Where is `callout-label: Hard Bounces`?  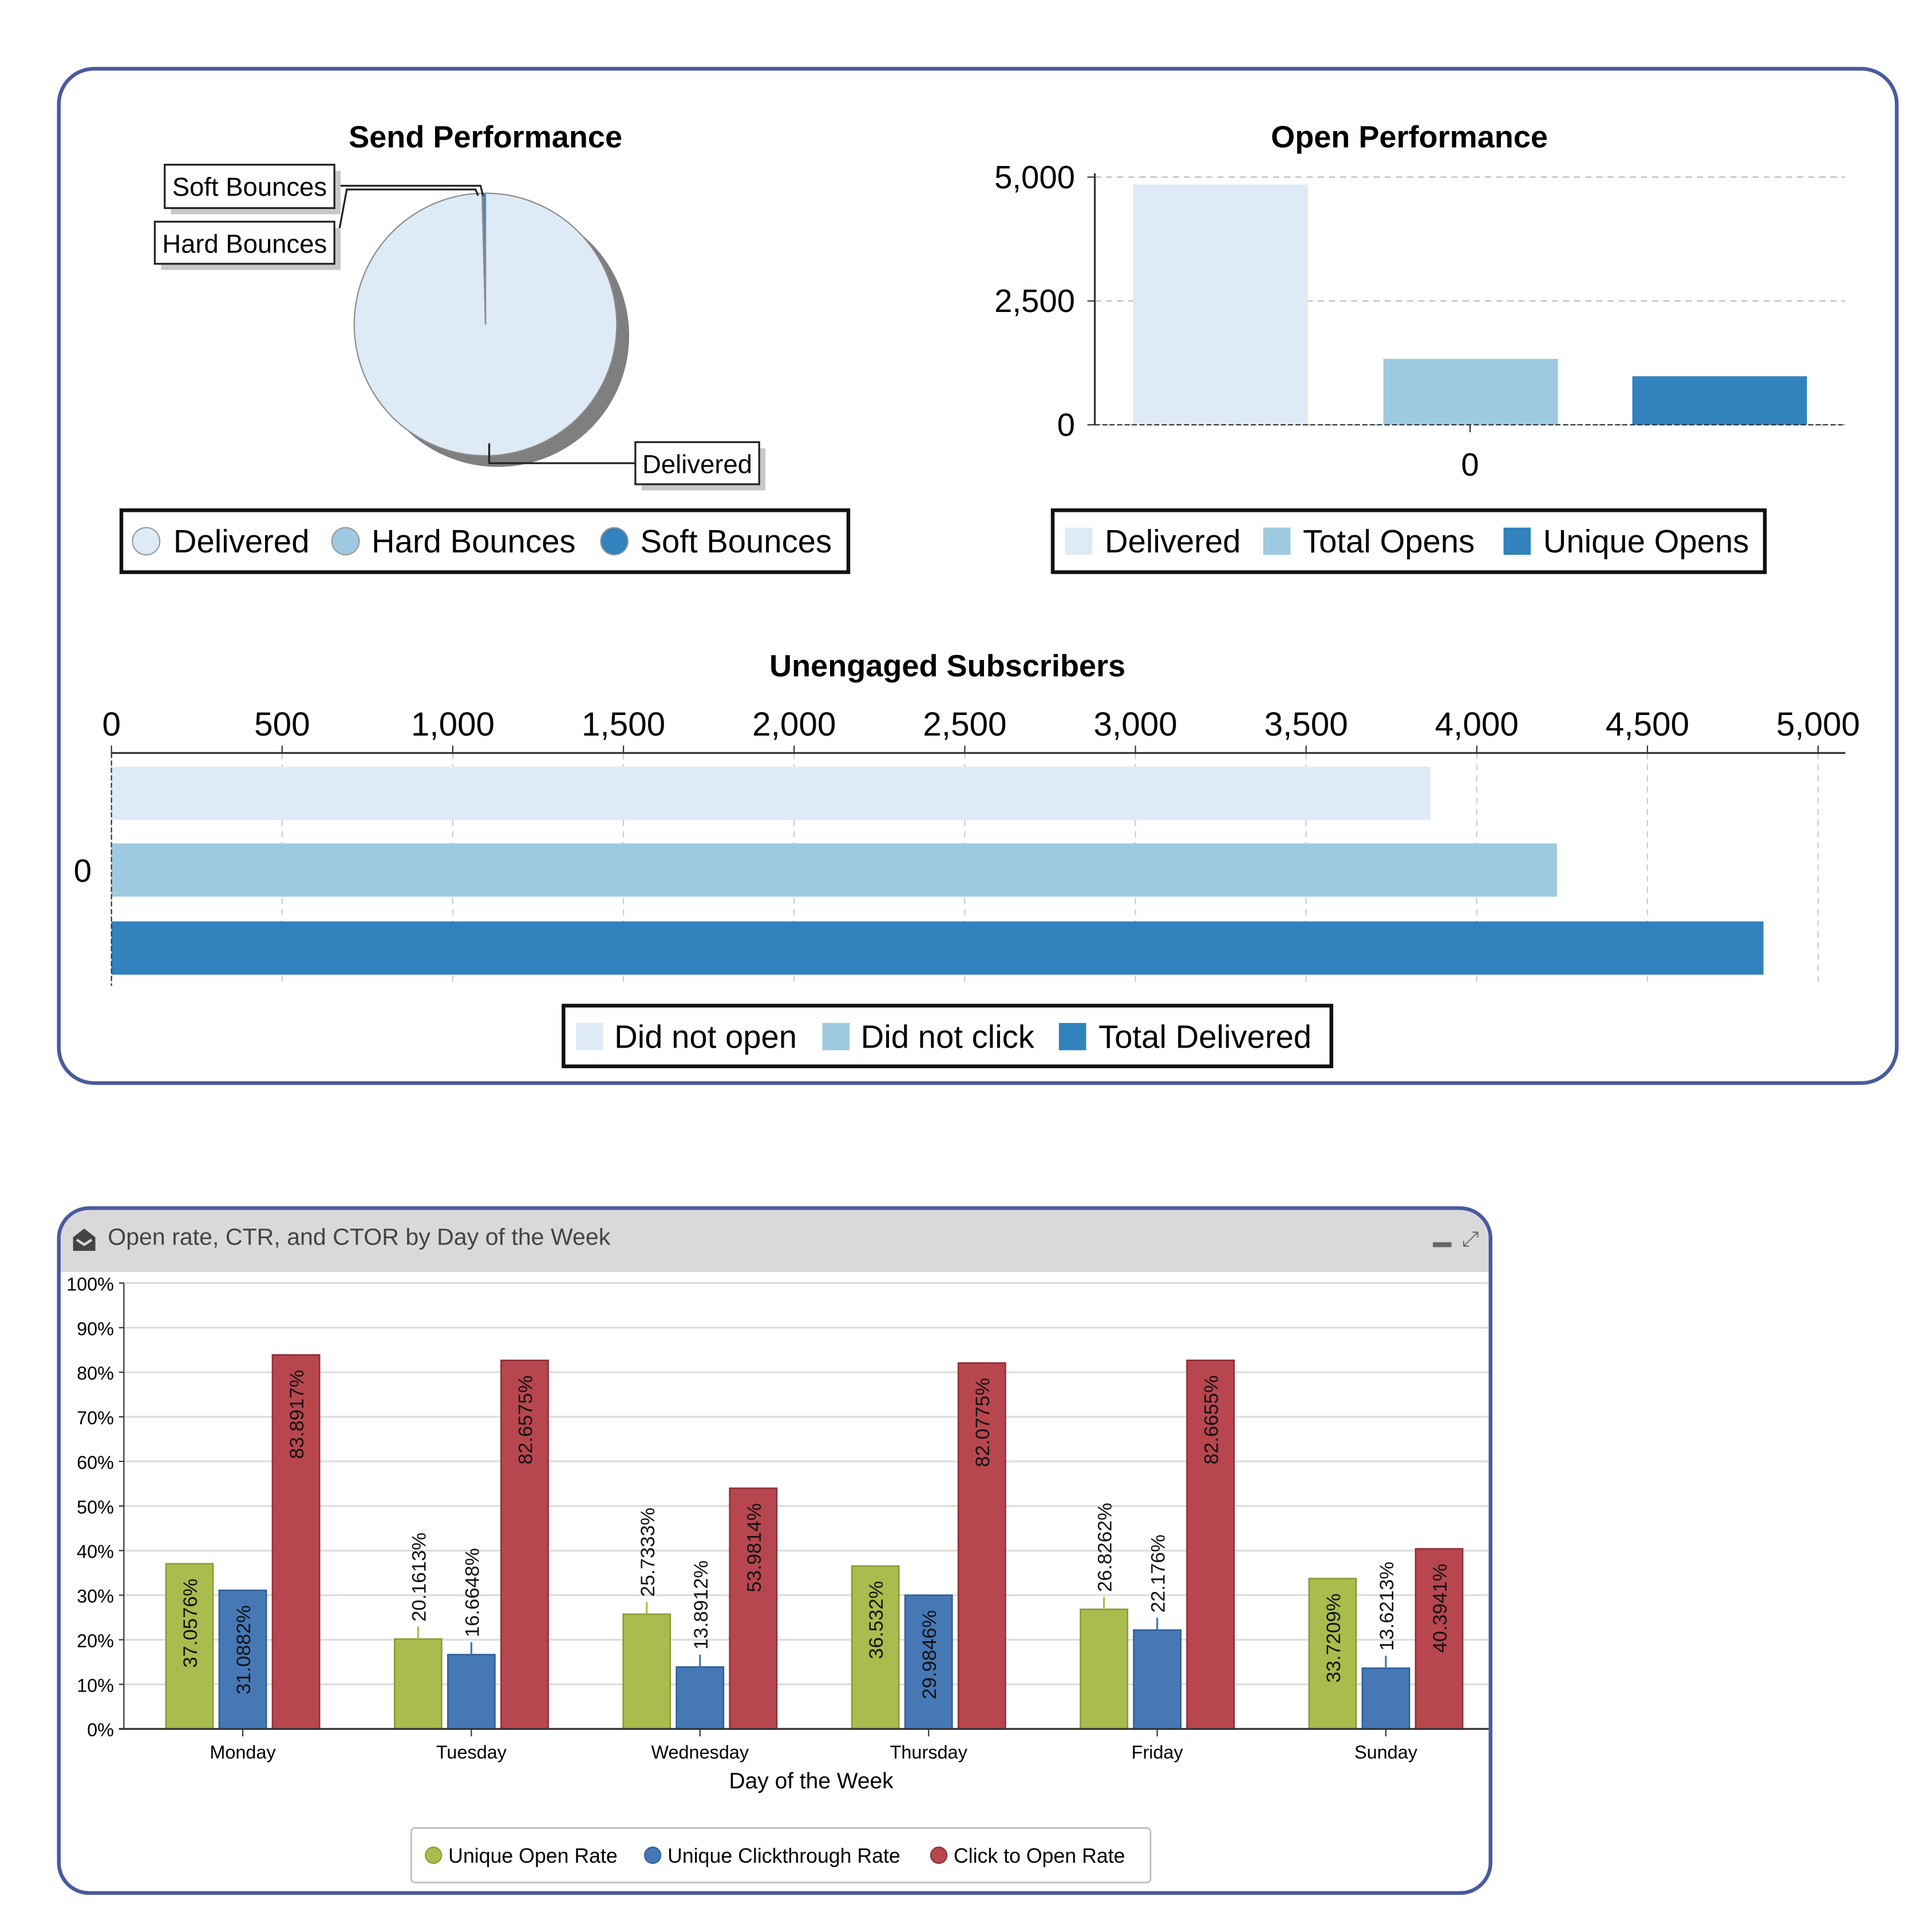
callout-label: Hard Bounces is located at coordinates (244, 243).